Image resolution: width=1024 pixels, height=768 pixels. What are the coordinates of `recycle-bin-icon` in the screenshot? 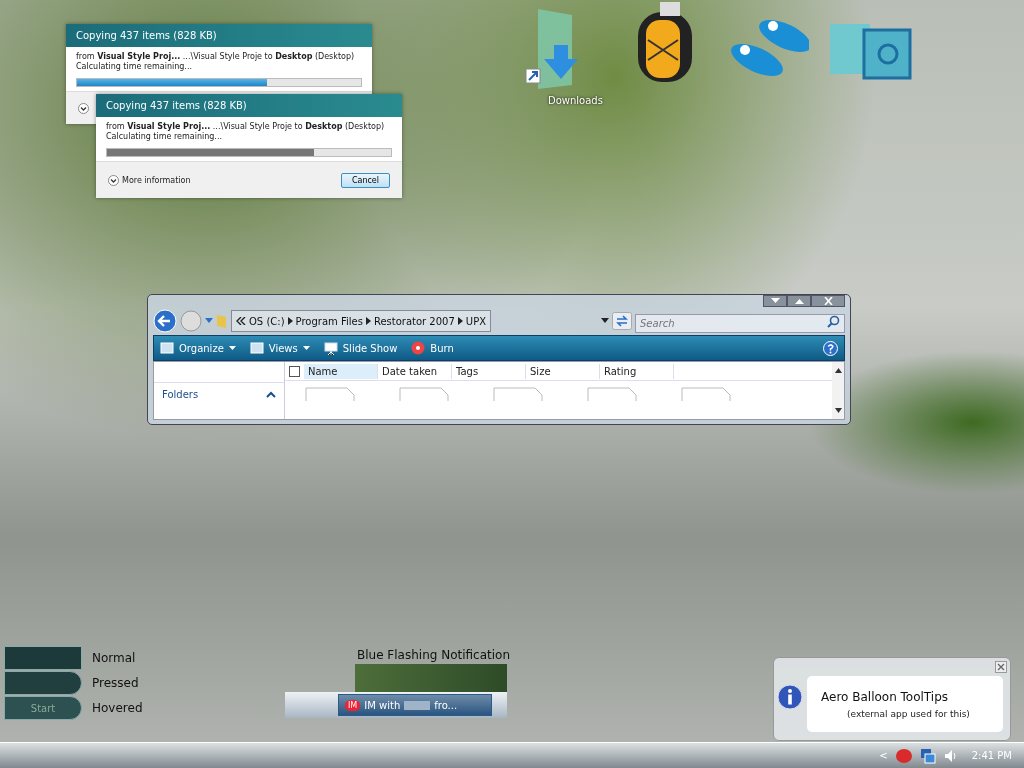 It's located at (870, 51).